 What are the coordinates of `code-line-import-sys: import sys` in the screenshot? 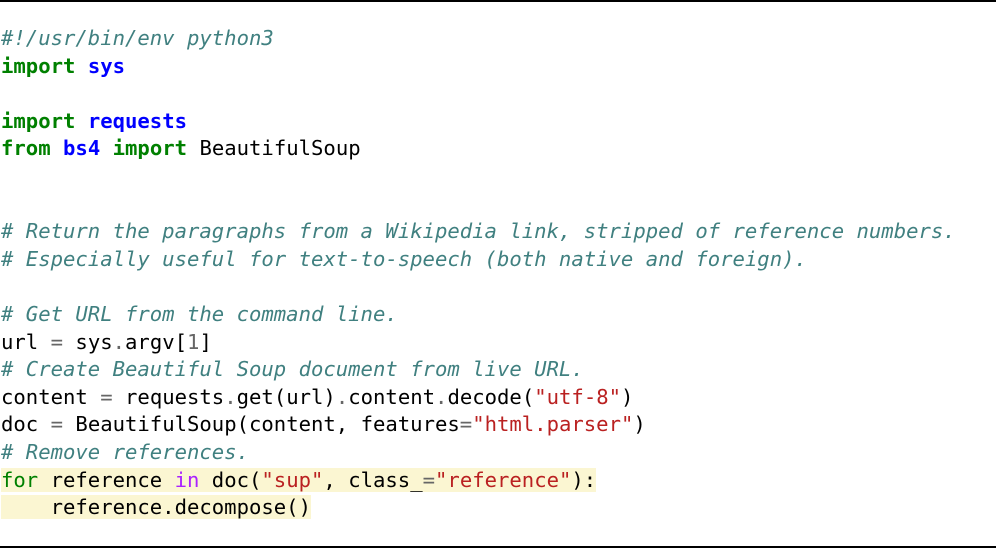 It's located at (478, 67).